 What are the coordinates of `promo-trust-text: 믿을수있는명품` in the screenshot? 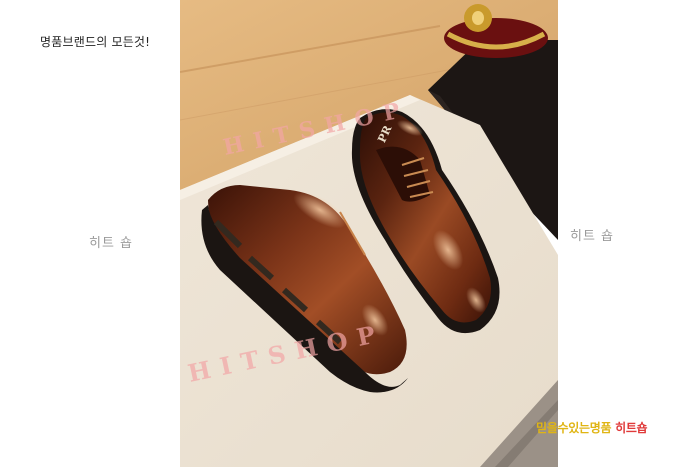 It's located at (574, 428).